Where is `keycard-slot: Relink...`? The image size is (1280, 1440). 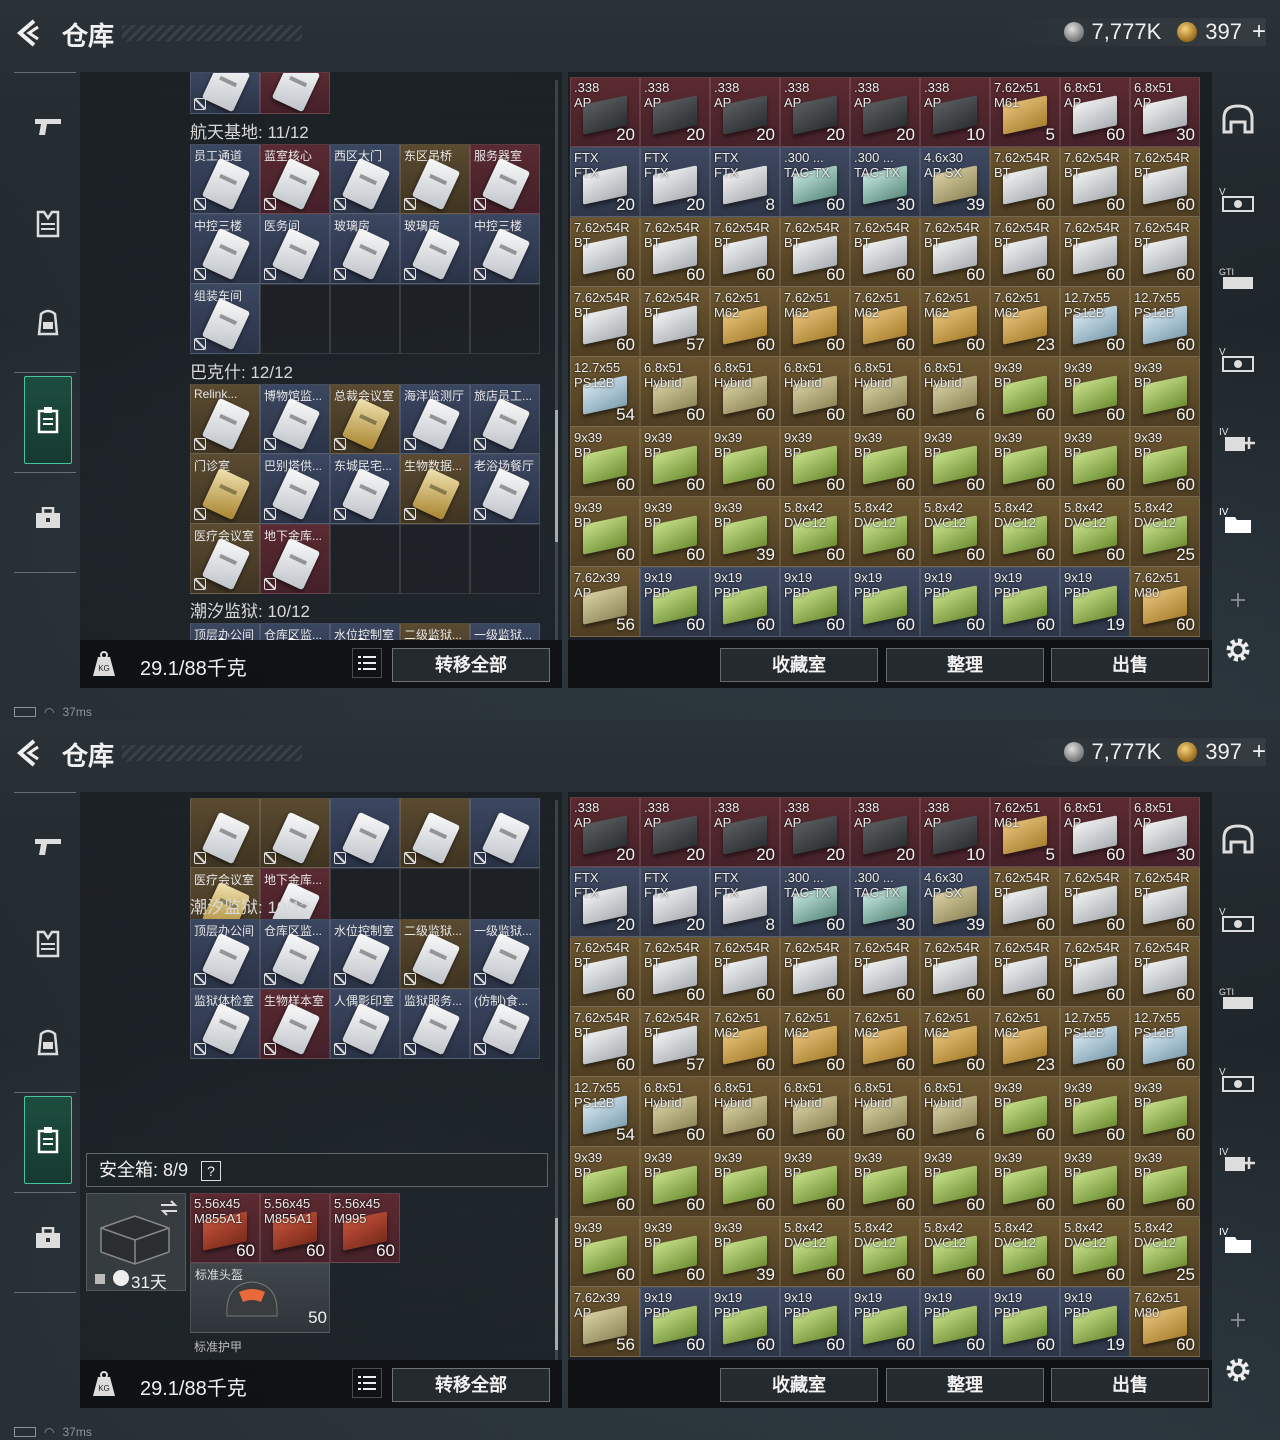 keycard-slot: Relink... is located at coordinates (225, 419).